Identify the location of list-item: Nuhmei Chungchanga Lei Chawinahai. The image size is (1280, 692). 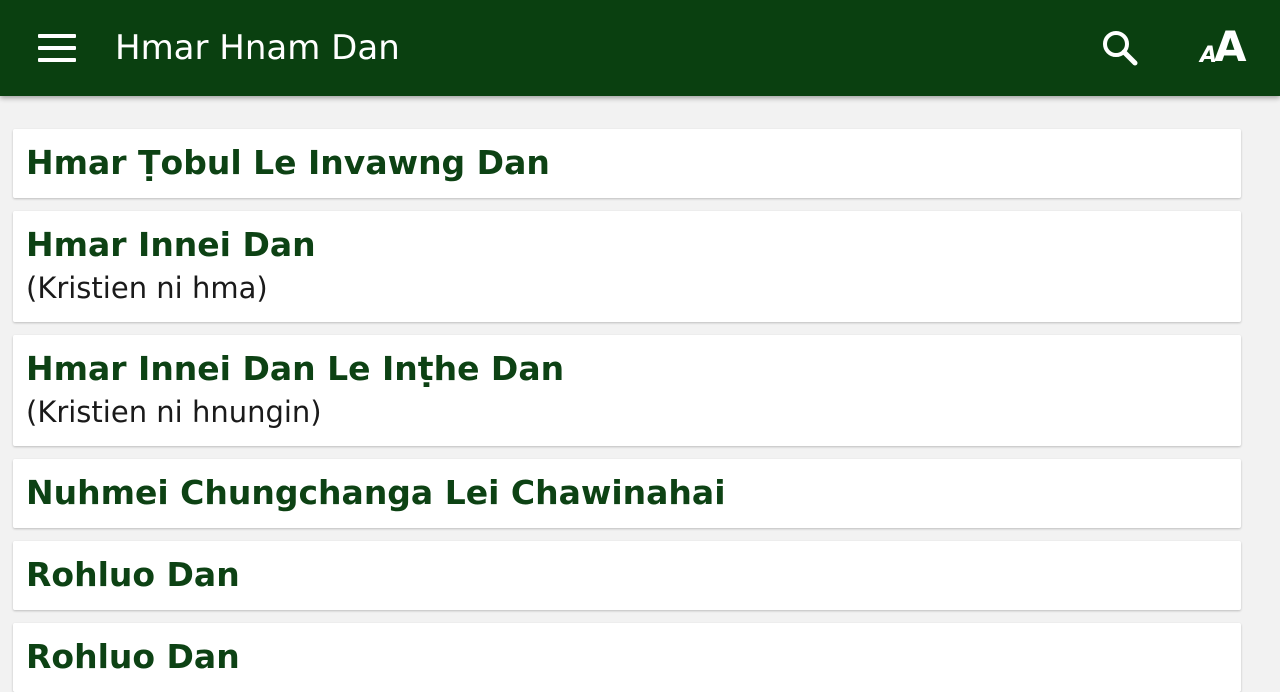
(627, 493).